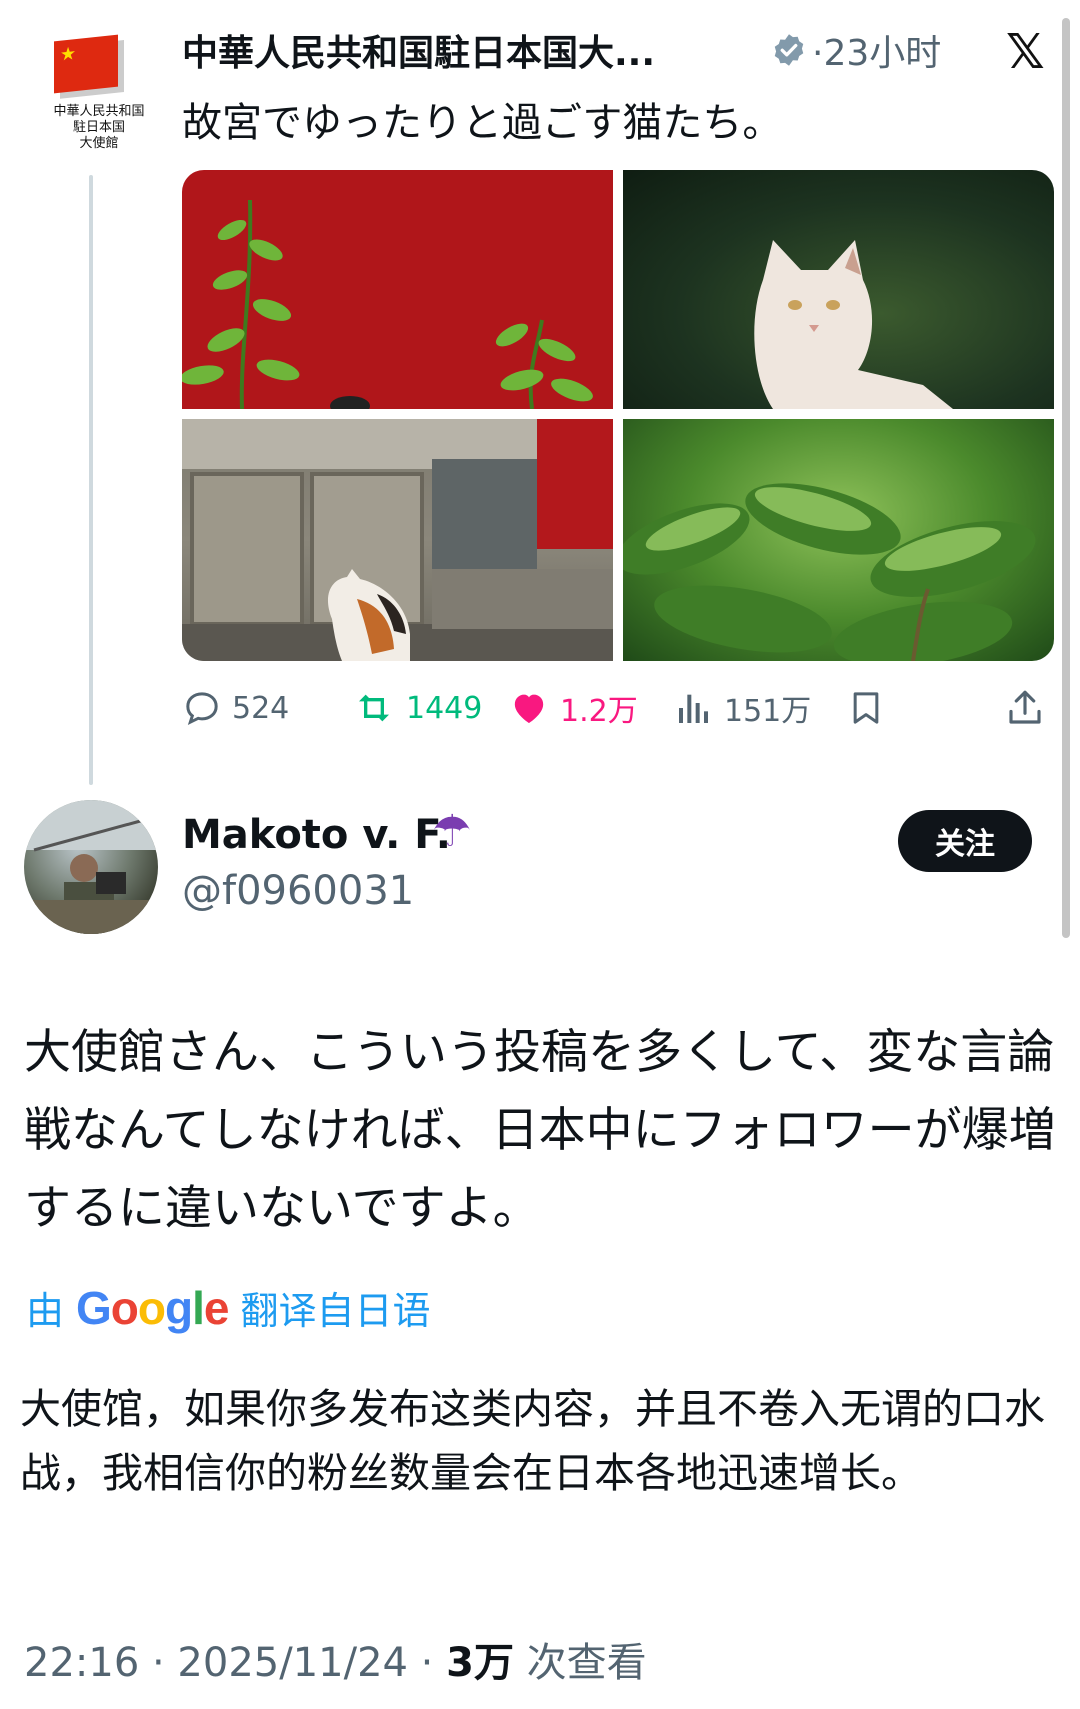  I want to click on like-action: 1.2万, so click(573, 708).